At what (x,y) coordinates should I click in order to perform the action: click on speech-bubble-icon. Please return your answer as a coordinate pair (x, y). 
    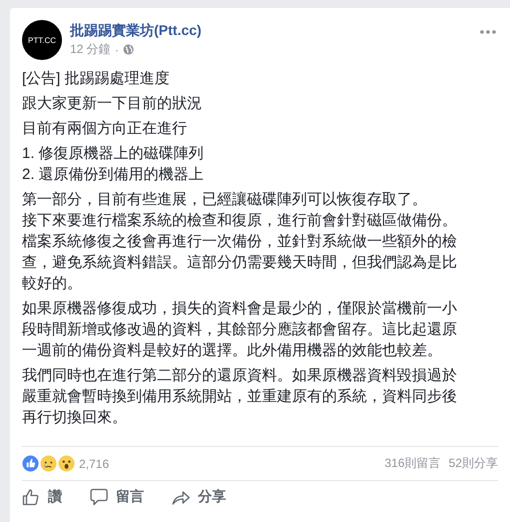
    Looking at the image, I should click on (99, 497).